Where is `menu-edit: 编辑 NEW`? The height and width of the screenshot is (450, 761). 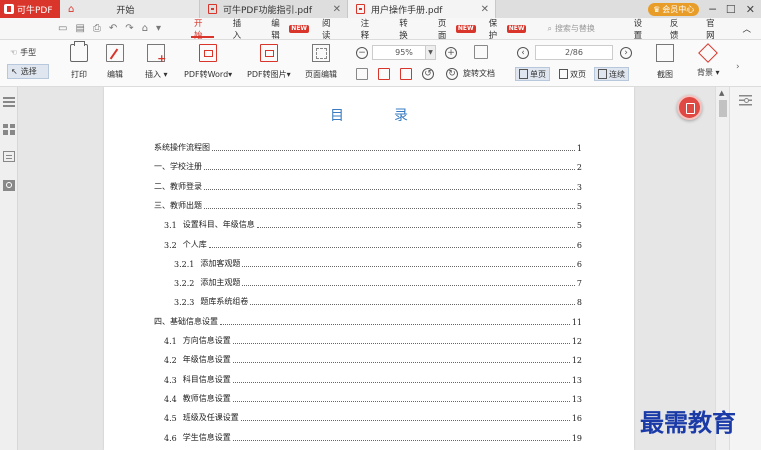
menu-edit: 编辑 NEW is located at coordinates (290, 29).